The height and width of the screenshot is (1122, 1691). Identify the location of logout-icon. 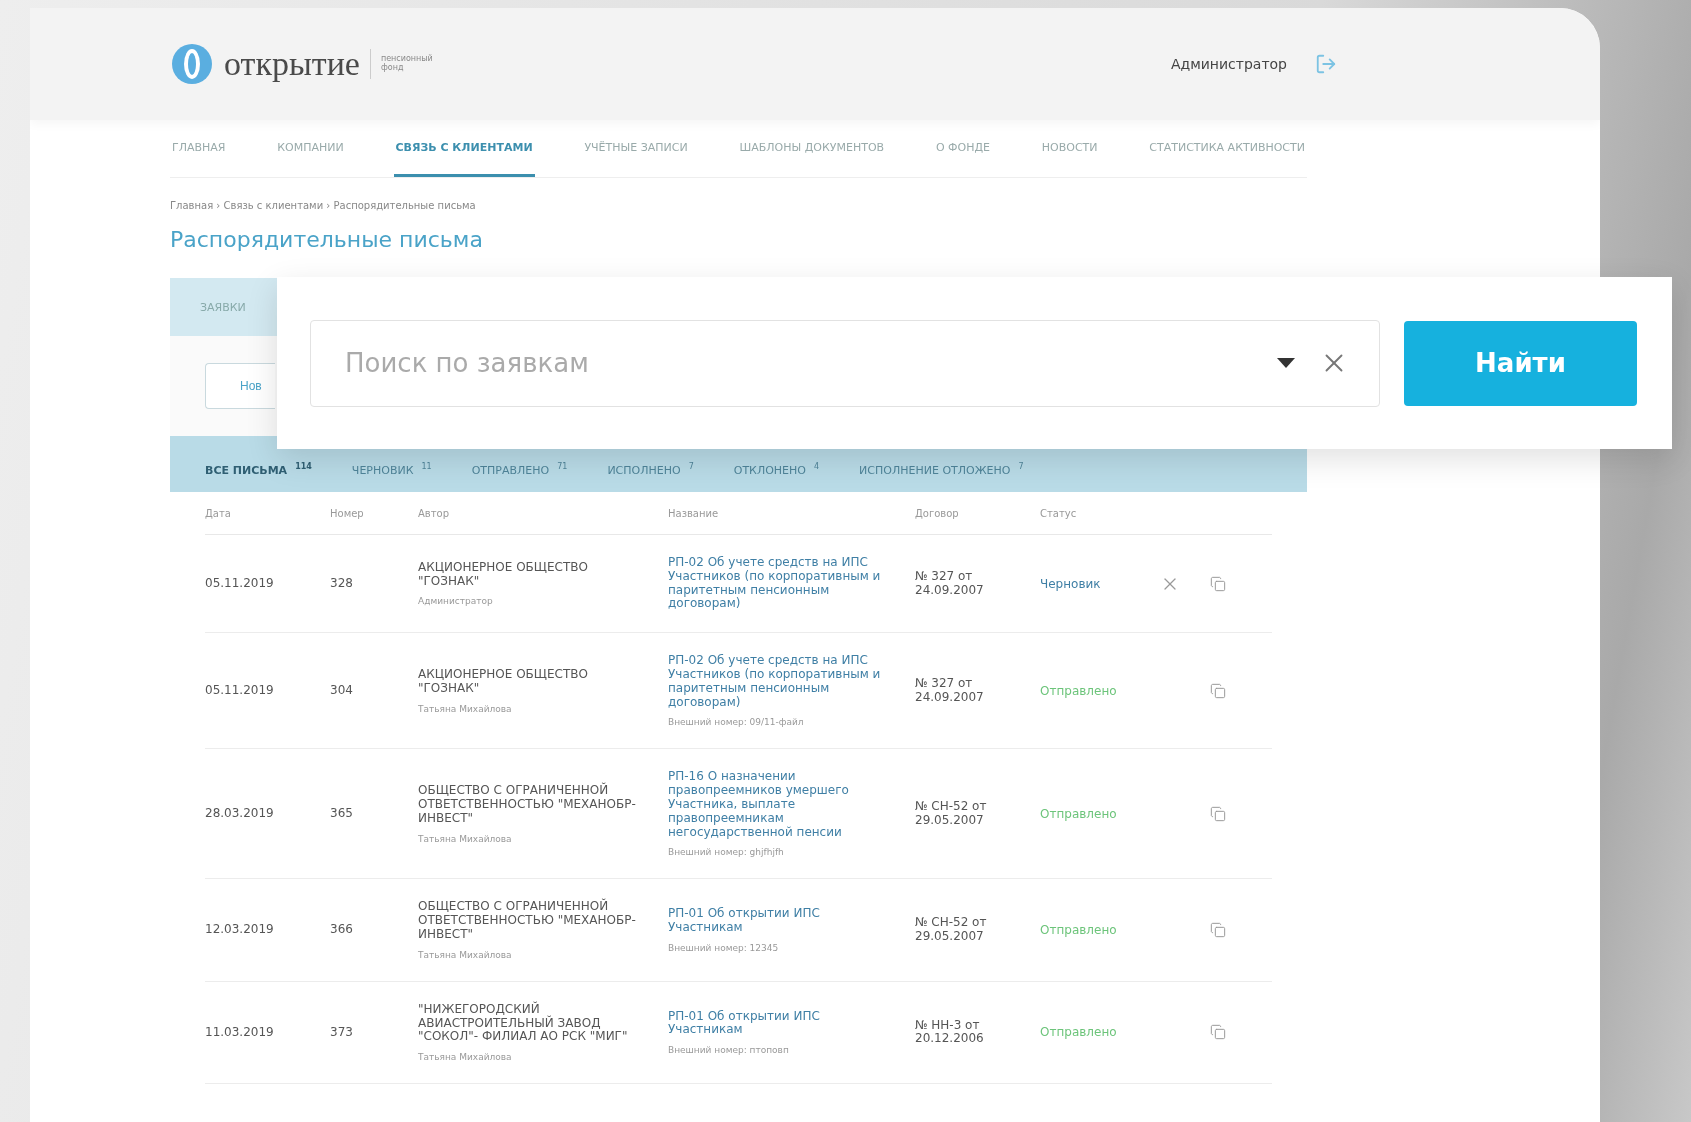
(1326, 64).